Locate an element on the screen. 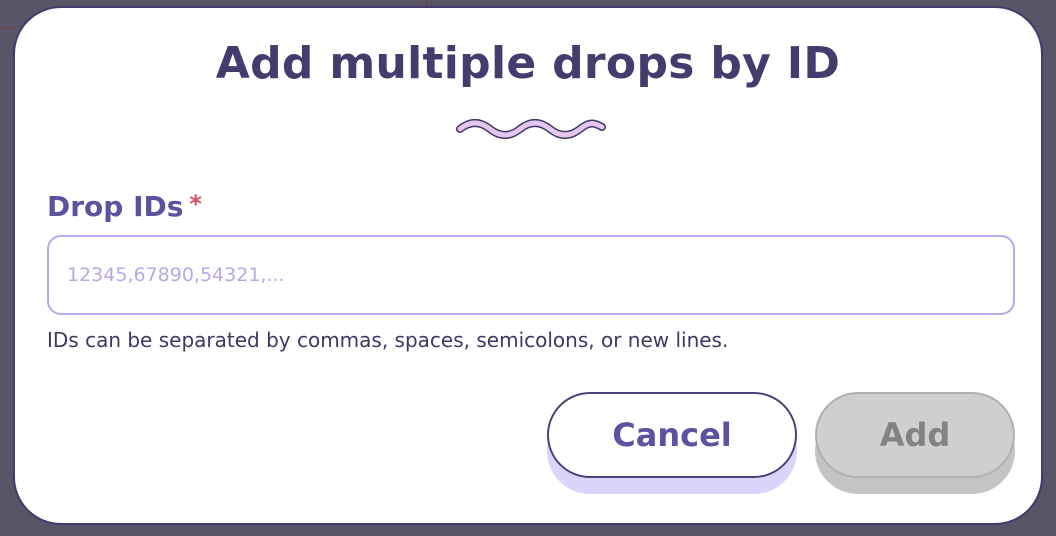 The height and width of the screenshot is (536, 1056). drop-ids-label: Drop IDs * is located at coordinates (124, 206).